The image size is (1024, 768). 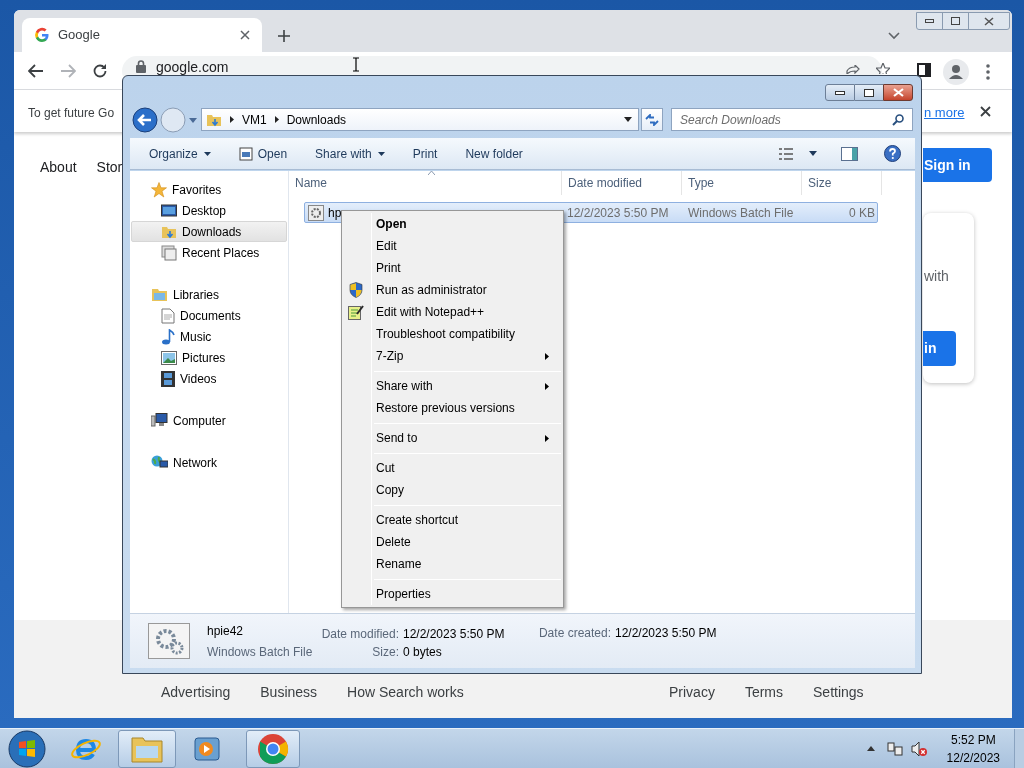 I want to click on sign-in-button: Sign in, so click(x=957, y=165).